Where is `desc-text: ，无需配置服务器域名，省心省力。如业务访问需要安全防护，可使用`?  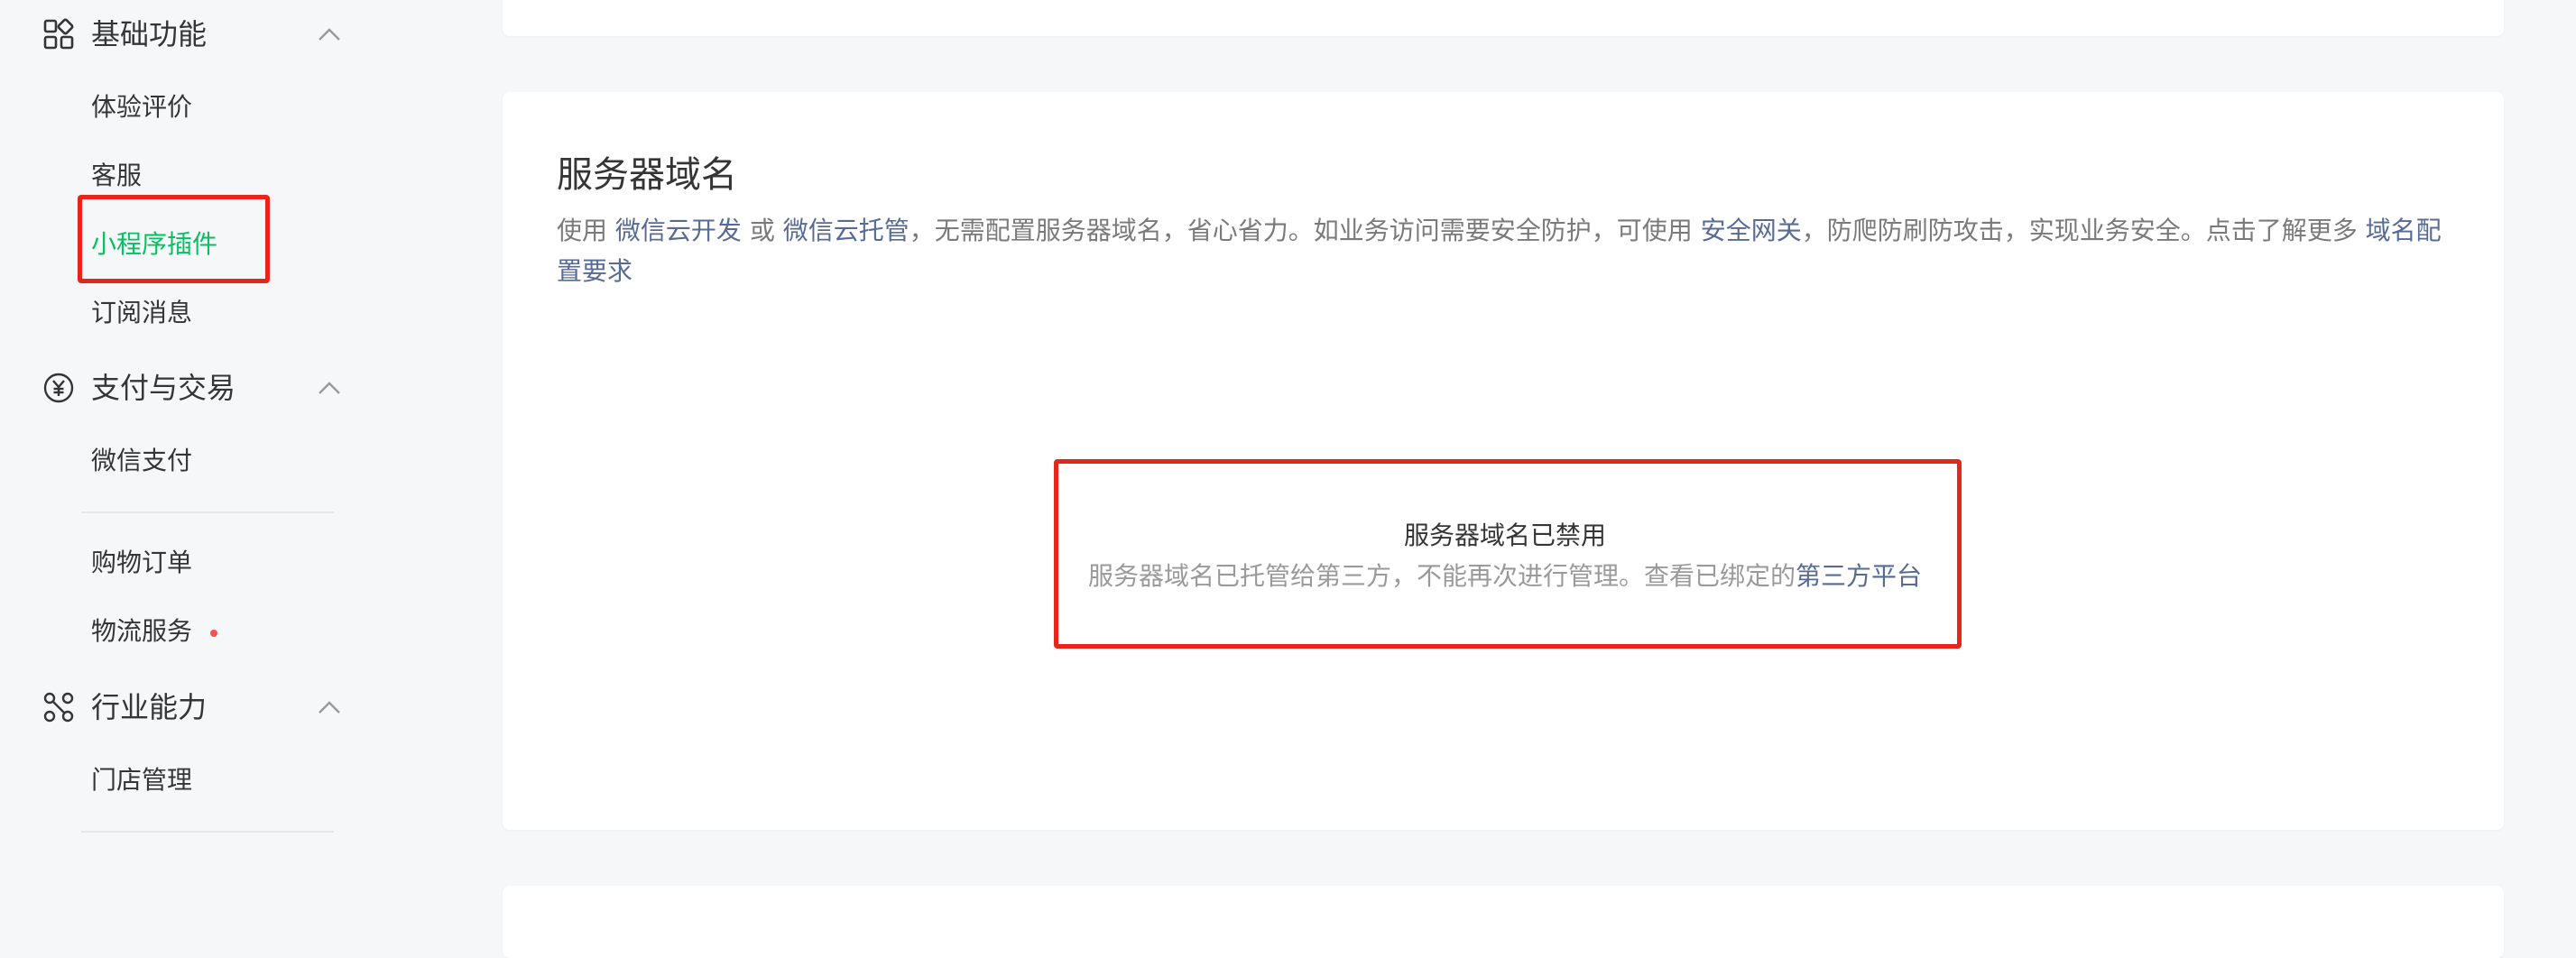 desc-text: ，无需配置服务器域名，省心省力。如业务访问需要安全防护，可使用 is located at coordinates (1301, 230).